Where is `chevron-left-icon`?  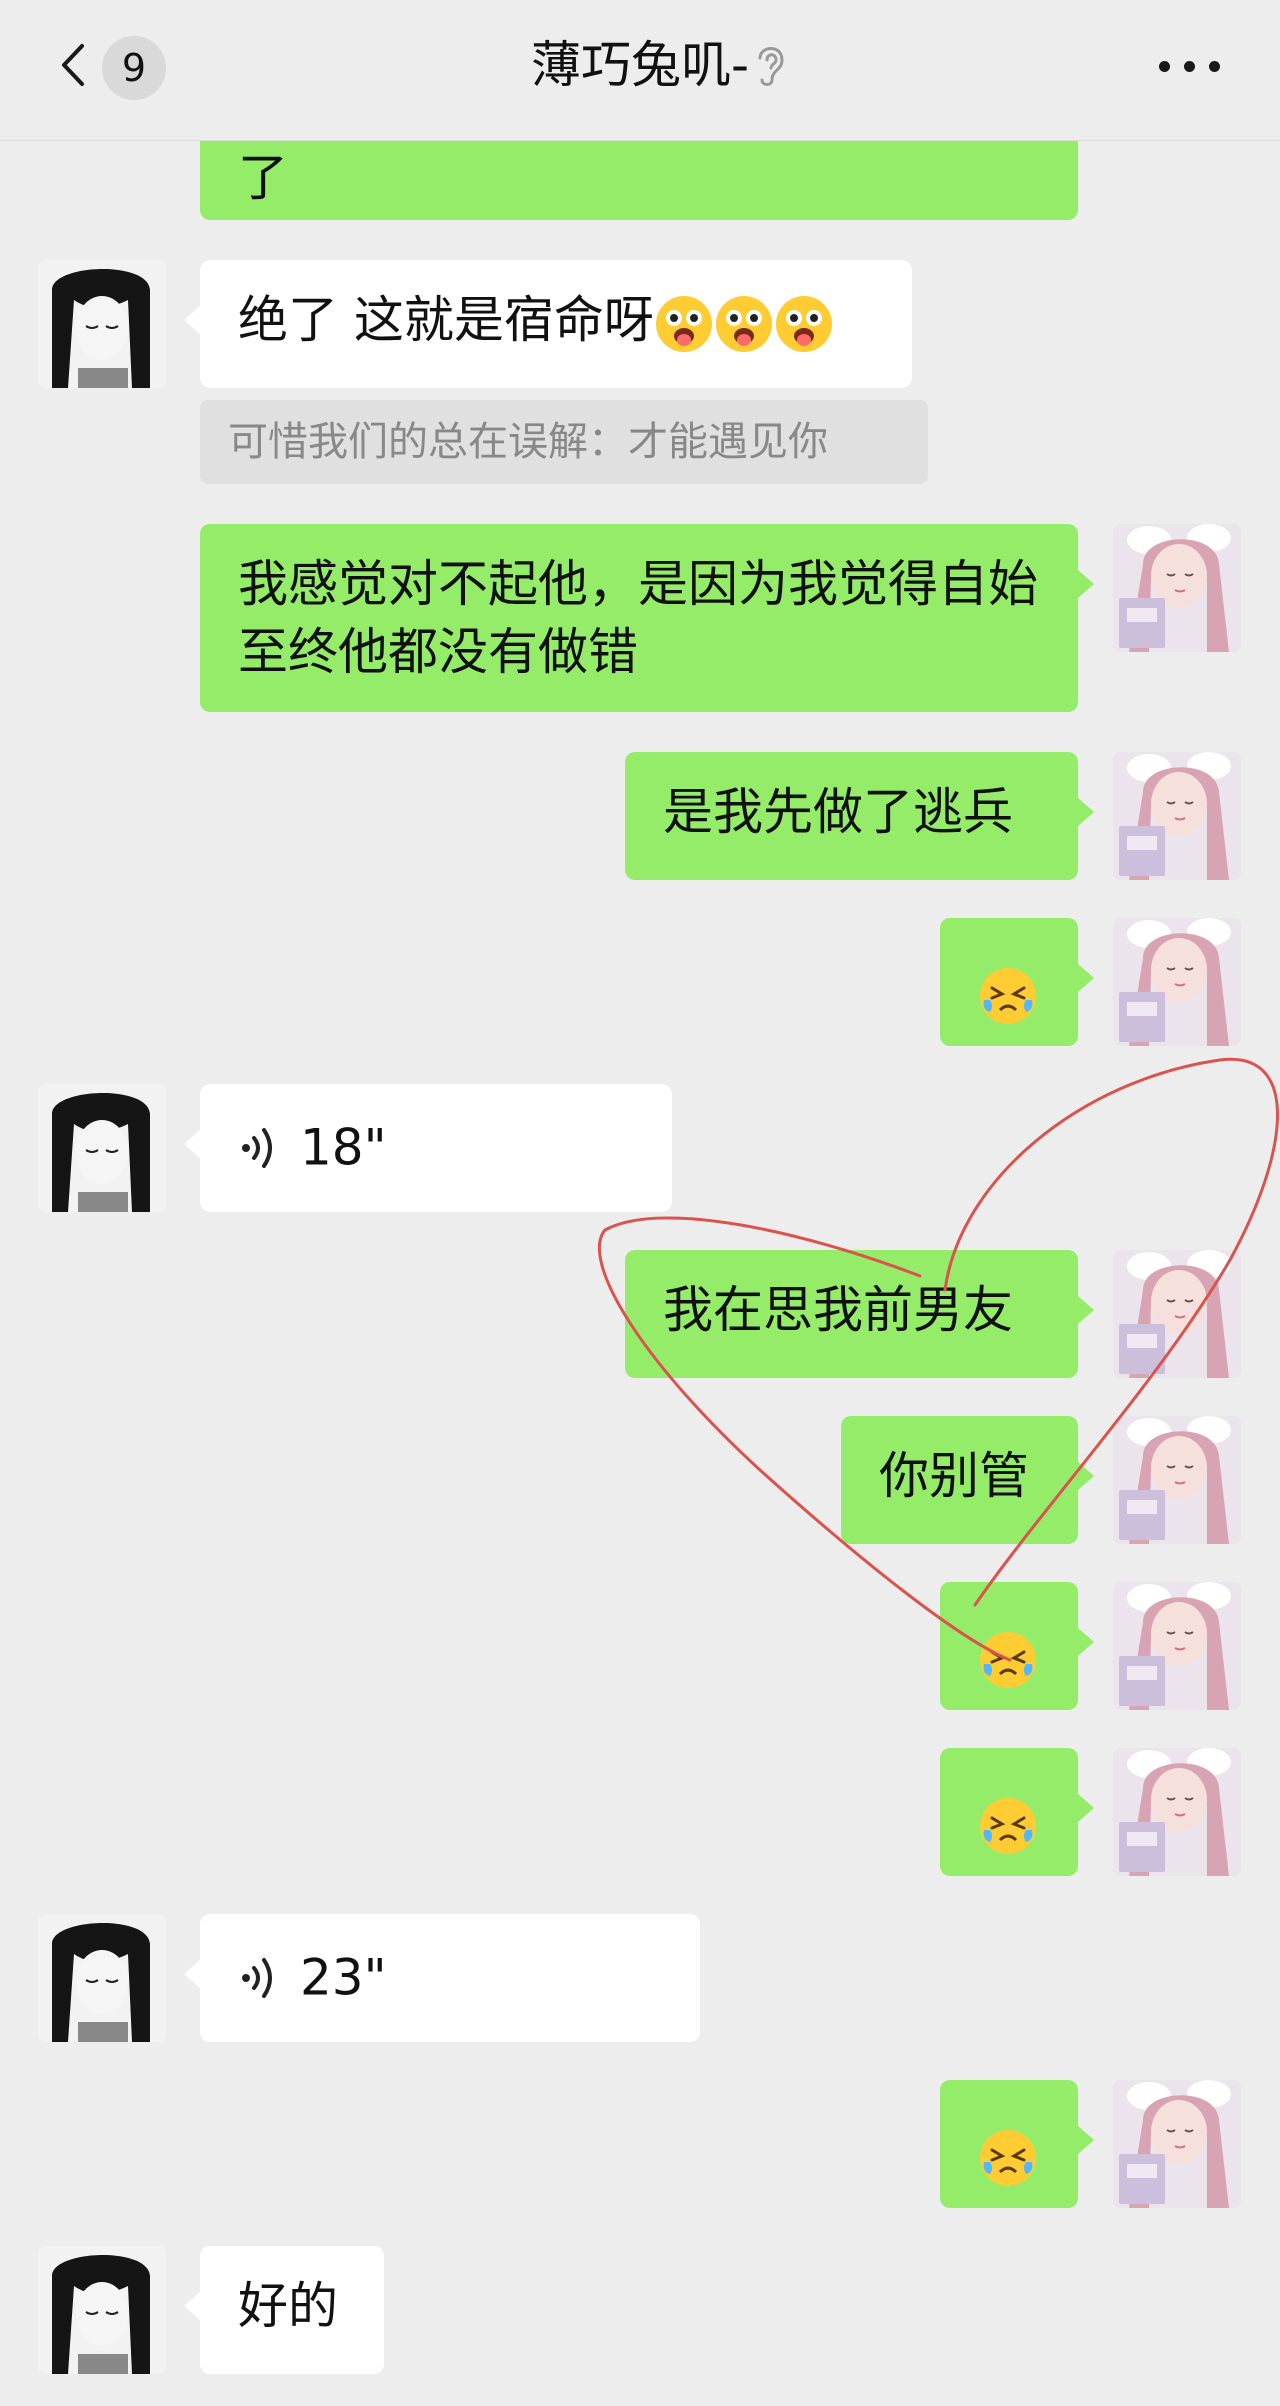 chevron-left-icon is located at coordinates (73, 65).